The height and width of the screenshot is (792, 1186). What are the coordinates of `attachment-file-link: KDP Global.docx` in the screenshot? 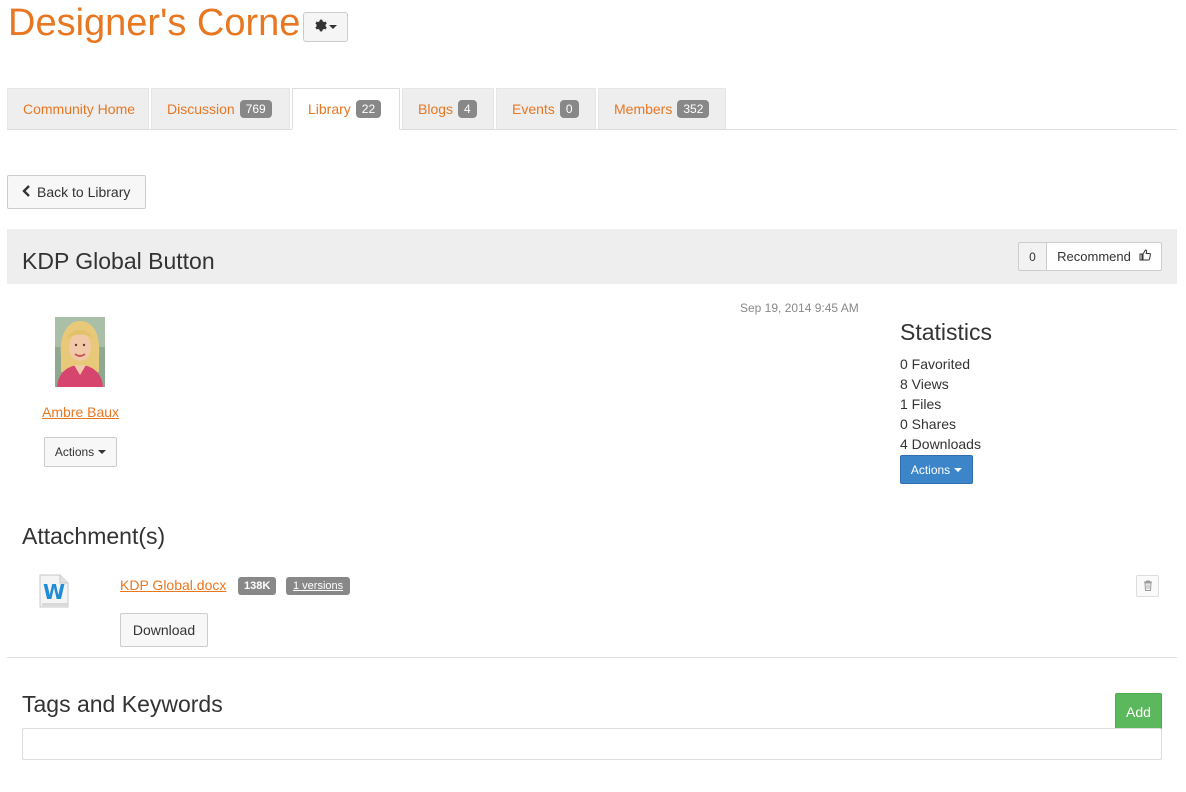 It's located at (173, 585).